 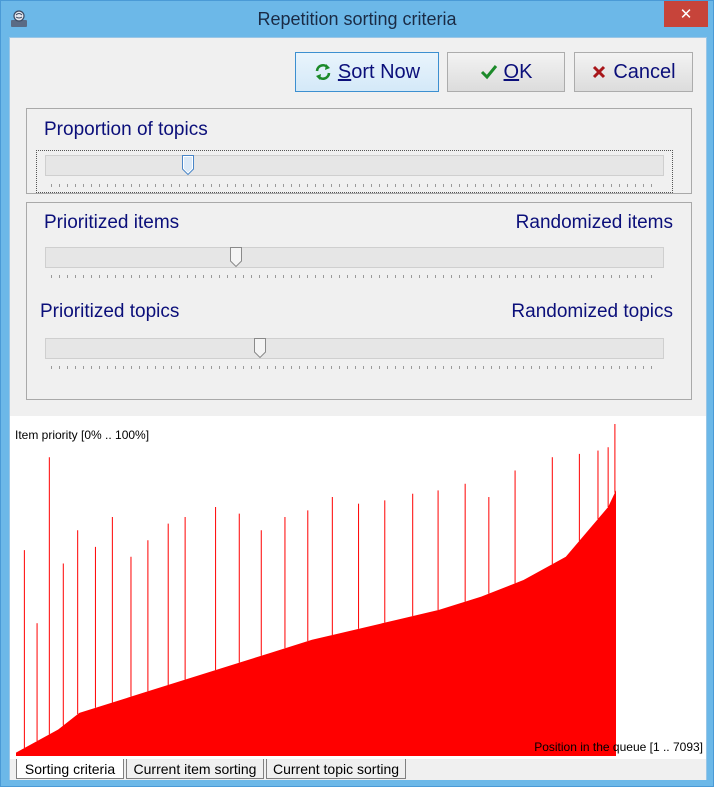 What do you see at coordinates (599, 72) in the screenshot?
I see `cross-icon` at bounding box center [599, 72].